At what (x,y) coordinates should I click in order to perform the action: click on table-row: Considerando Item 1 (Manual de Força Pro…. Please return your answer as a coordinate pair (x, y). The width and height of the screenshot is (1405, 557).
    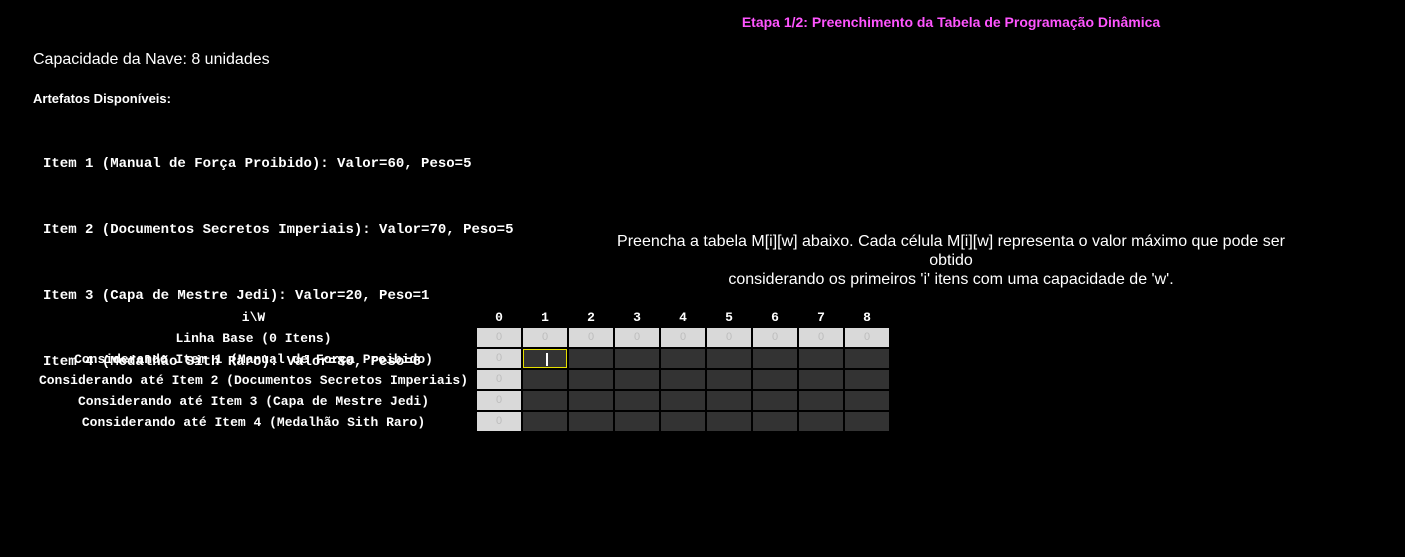
    Looking at the image, I should click on (450, 359).